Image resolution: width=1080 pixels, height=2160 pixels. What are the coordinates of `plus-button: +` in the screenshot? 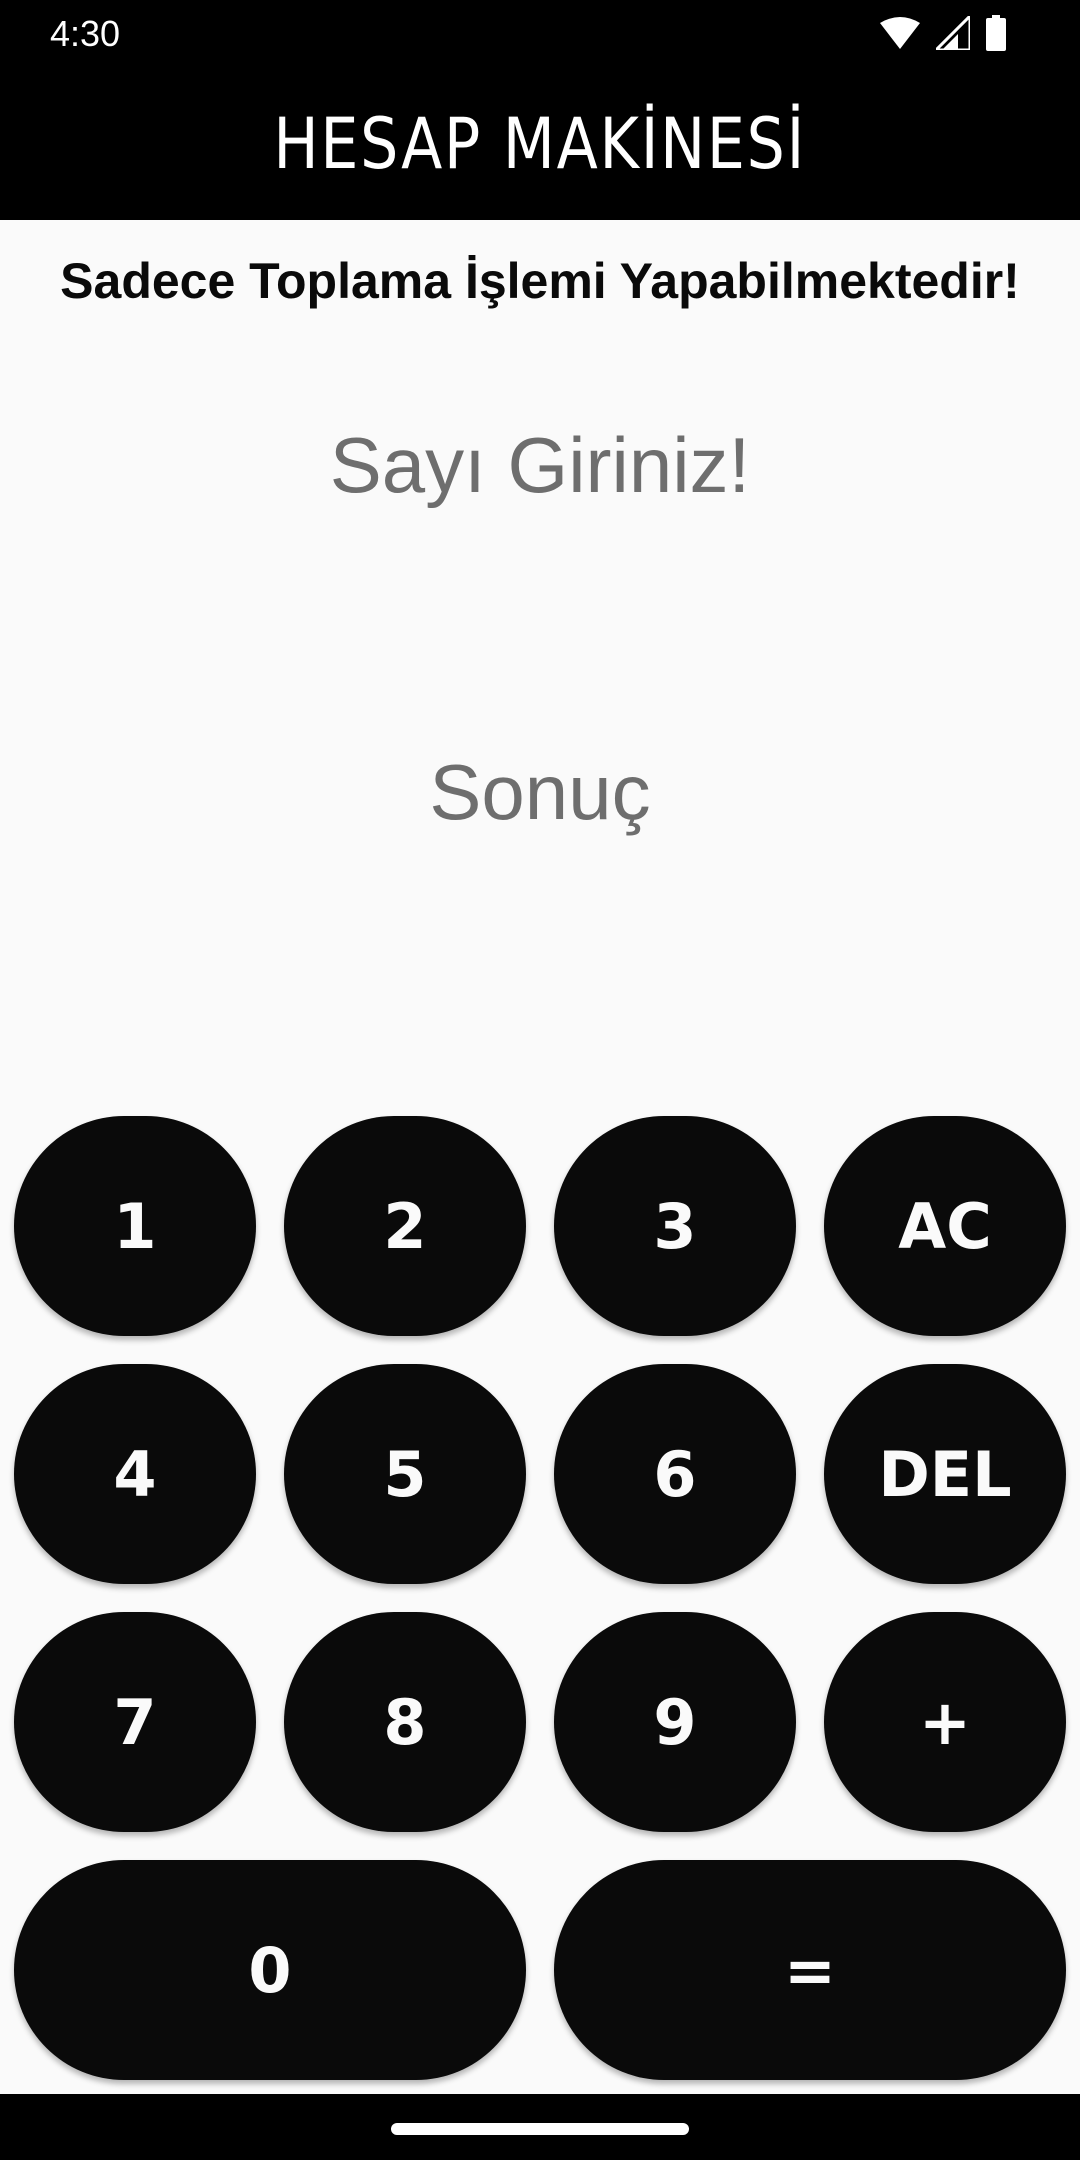 It's located at (945, 1722).